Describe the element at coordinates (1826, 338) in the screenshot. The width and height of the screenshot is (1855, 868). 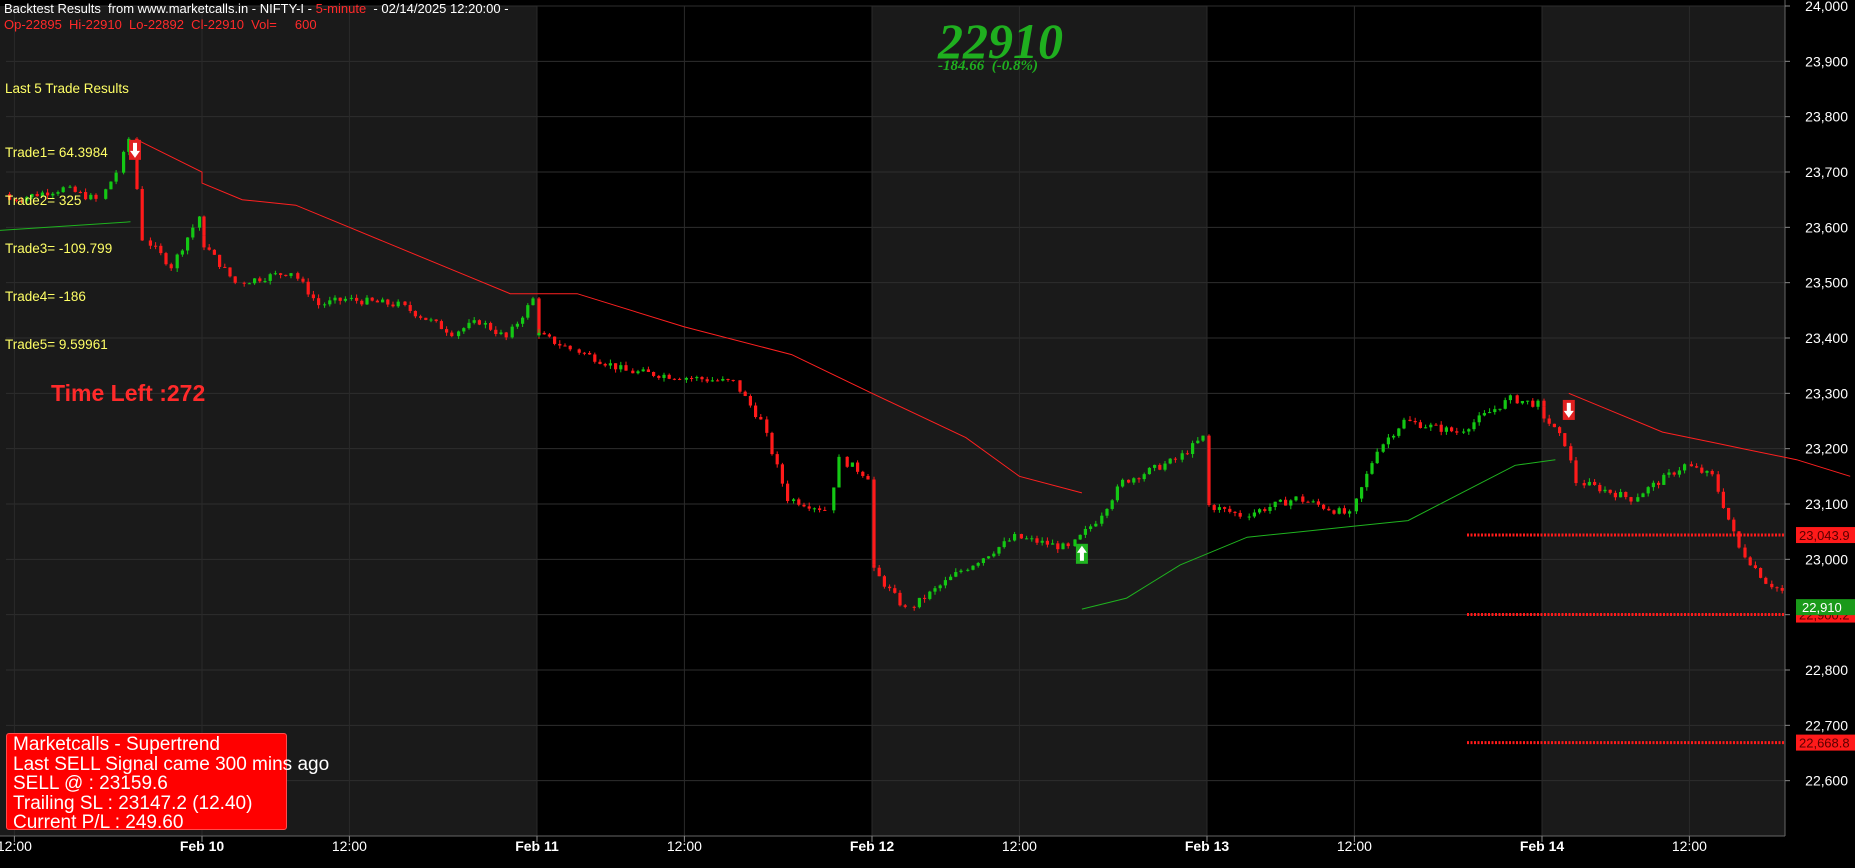
I see `y-tick-label: 23,400` at that location.